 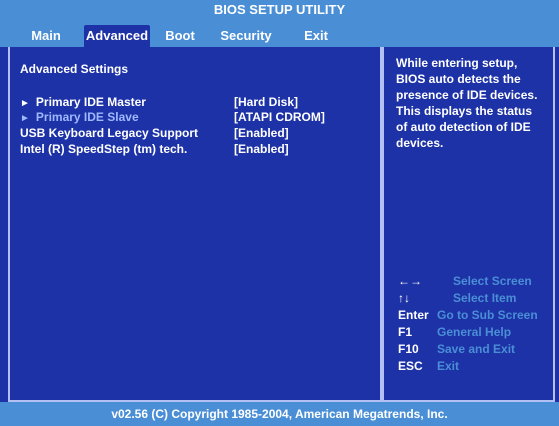 I want to click on key-legend-row: F1 General Help, so click(x=478, y=333).